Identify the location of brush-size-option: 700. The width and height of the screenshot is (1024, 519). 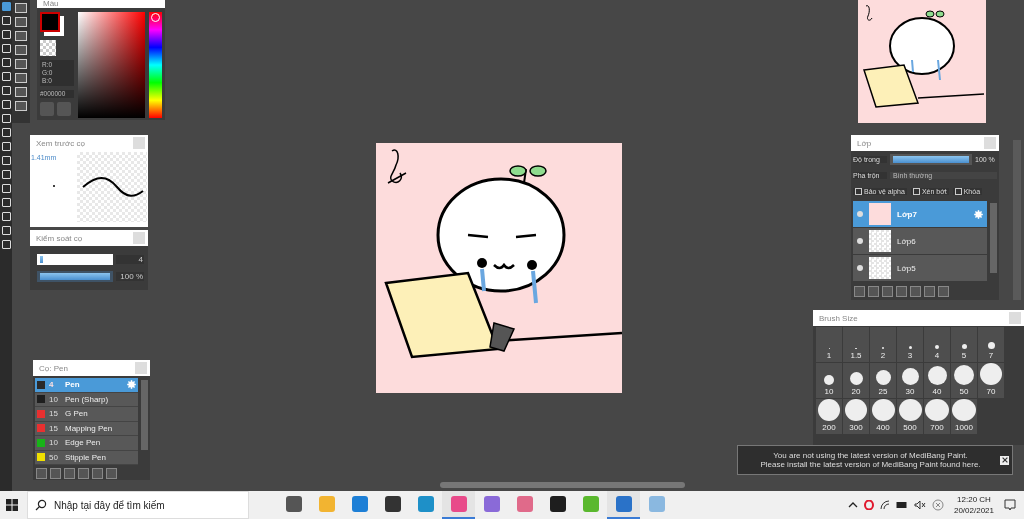
(937, 416).